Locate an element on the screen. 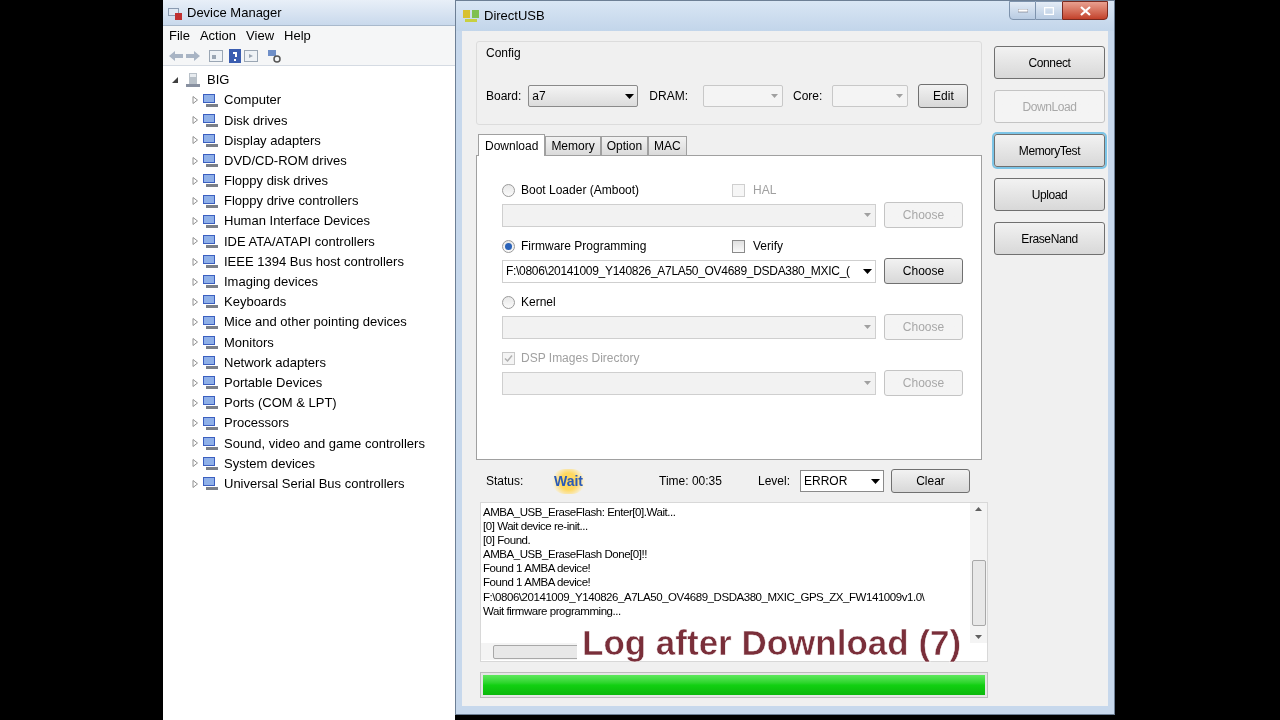 Image resolution: width=1280 pixels, height=720 pixels. button: Upload is located at coordinates (1049, 194).